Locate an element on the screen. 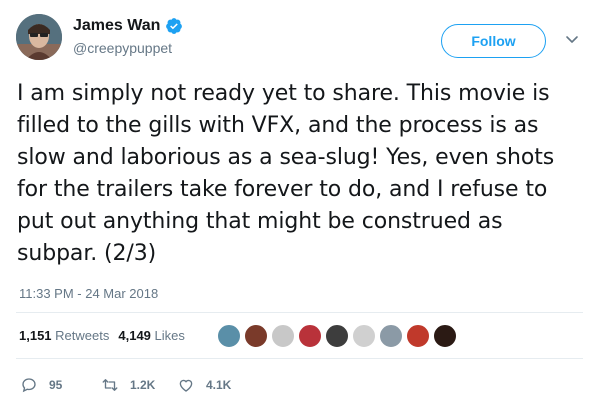 The width and height of the screenshot is (599, 417). tweet-stats: 1,151 Retweets 4,149 Likes is located at coordinates (102, 335).